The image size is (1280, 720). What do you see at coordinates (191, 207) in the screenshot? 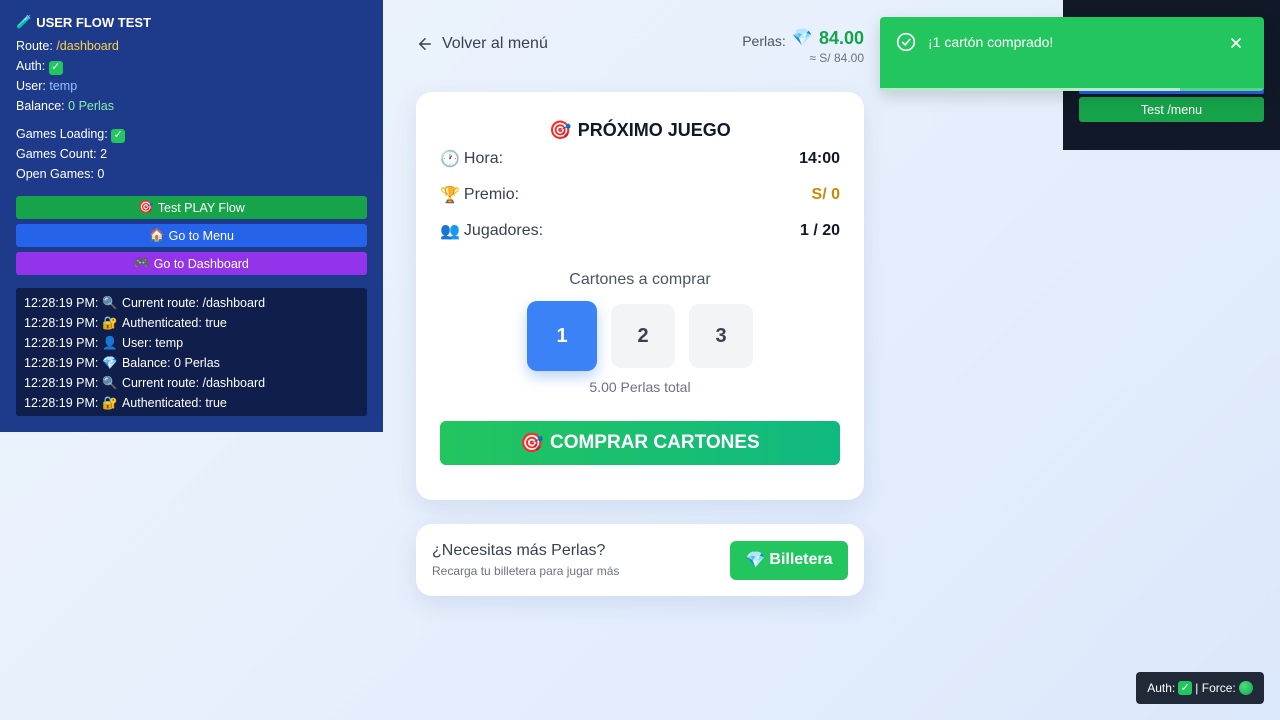
I see `test-play-flow-button: 🎯 Test PLAY Flow` at bounding box center [191, 207].